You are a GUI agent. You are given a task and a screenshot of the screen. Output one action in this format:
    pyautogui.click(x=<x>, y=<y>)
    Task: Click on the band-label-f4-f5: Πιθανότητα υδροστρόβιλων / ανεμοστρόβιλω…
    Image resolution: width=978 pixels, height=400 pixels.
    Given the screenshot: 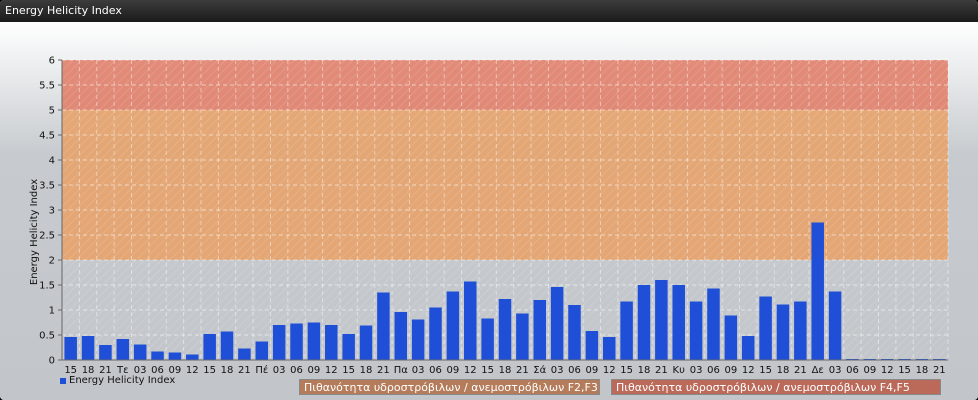 What is the action you would take?
    pyautogui.click(x=776, y=387)
    